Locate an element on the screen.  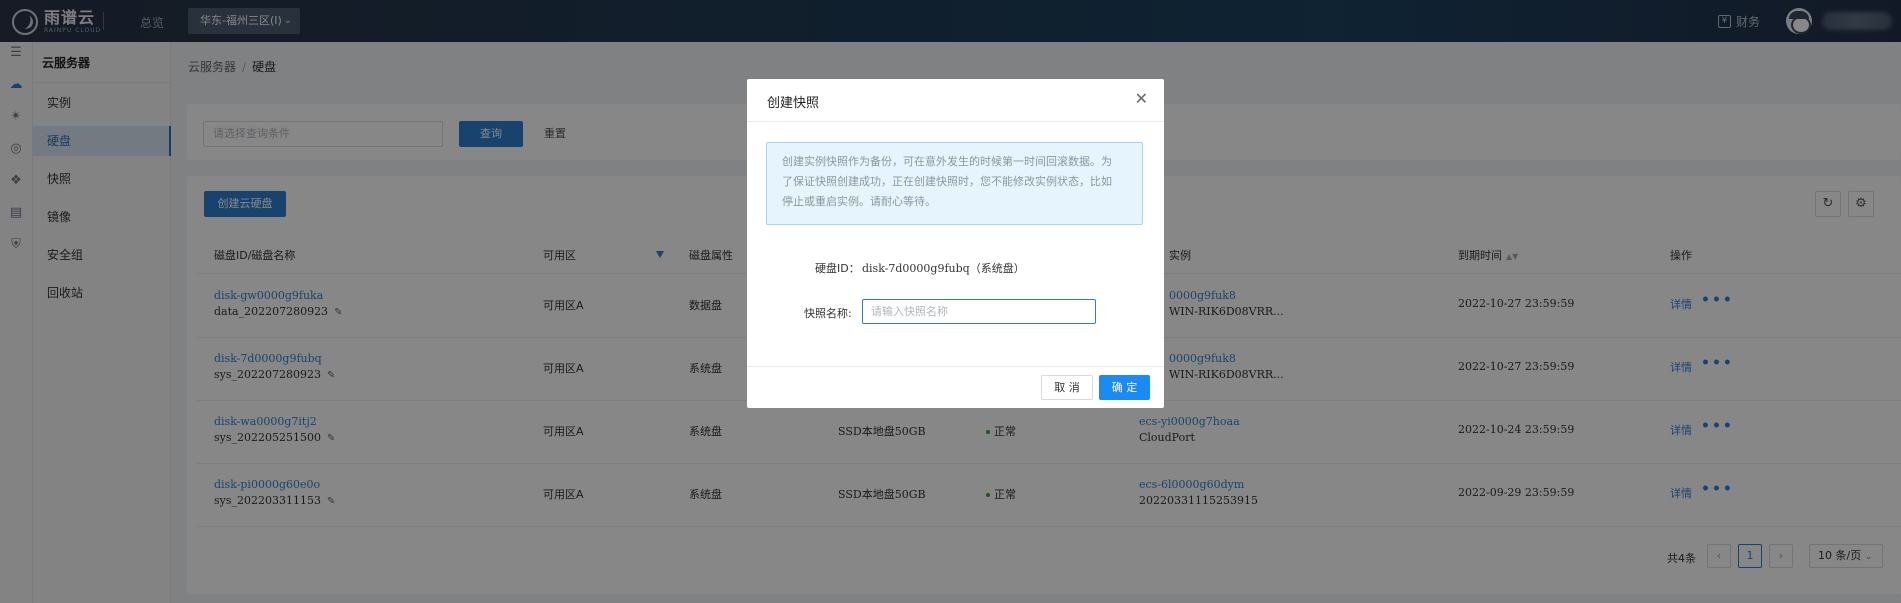
cancel-button: 取 消 is located at coordinates (1067, 387).